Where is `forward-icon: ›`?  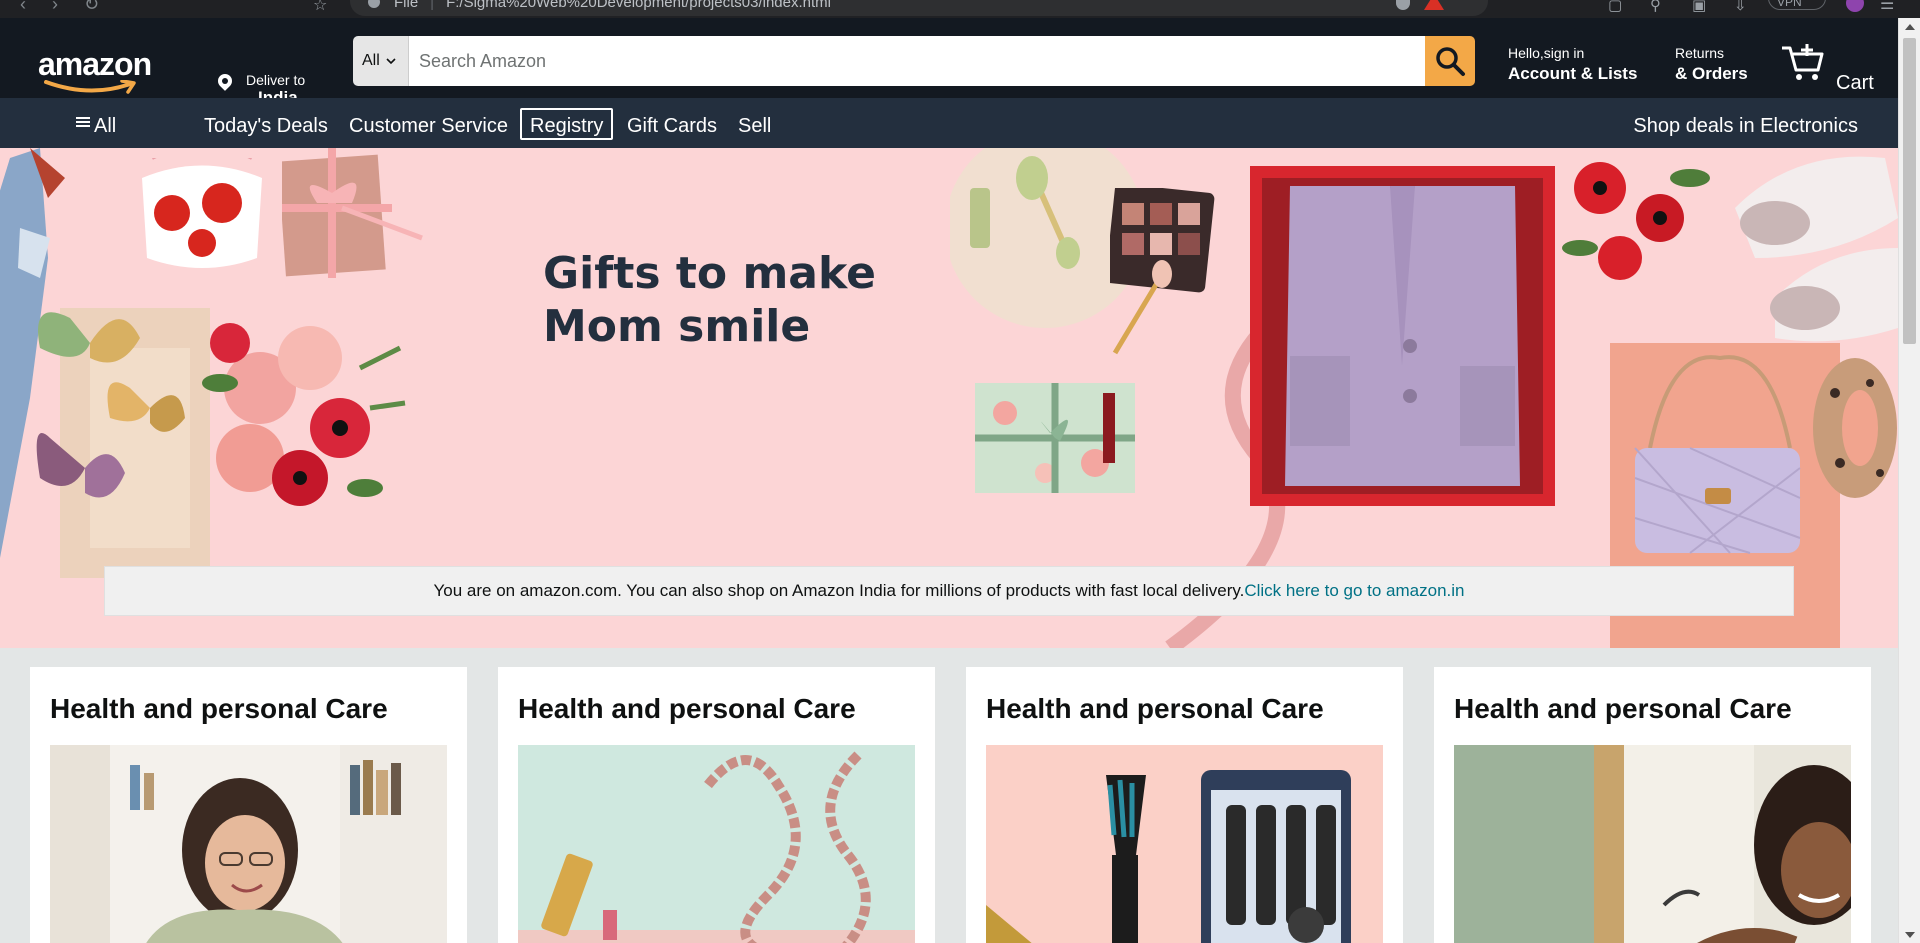
forward-icon: › is located at coordinates (55, 7).